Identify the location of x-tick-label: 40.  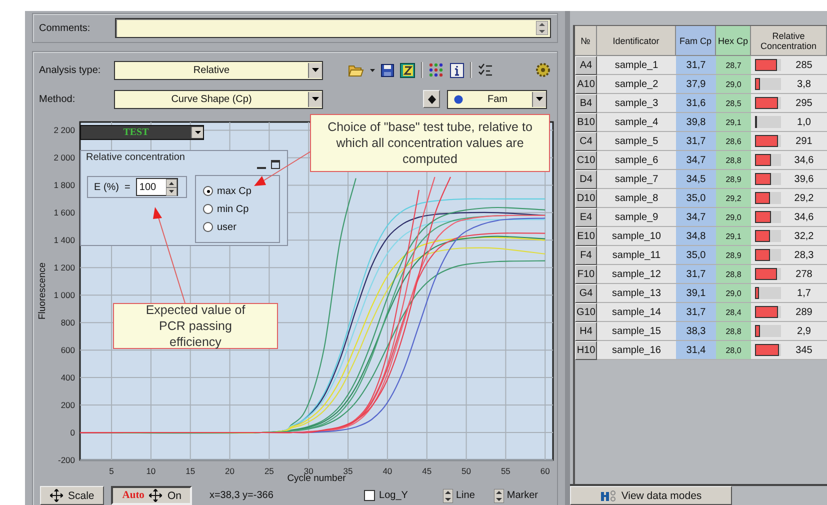
(387, 471).